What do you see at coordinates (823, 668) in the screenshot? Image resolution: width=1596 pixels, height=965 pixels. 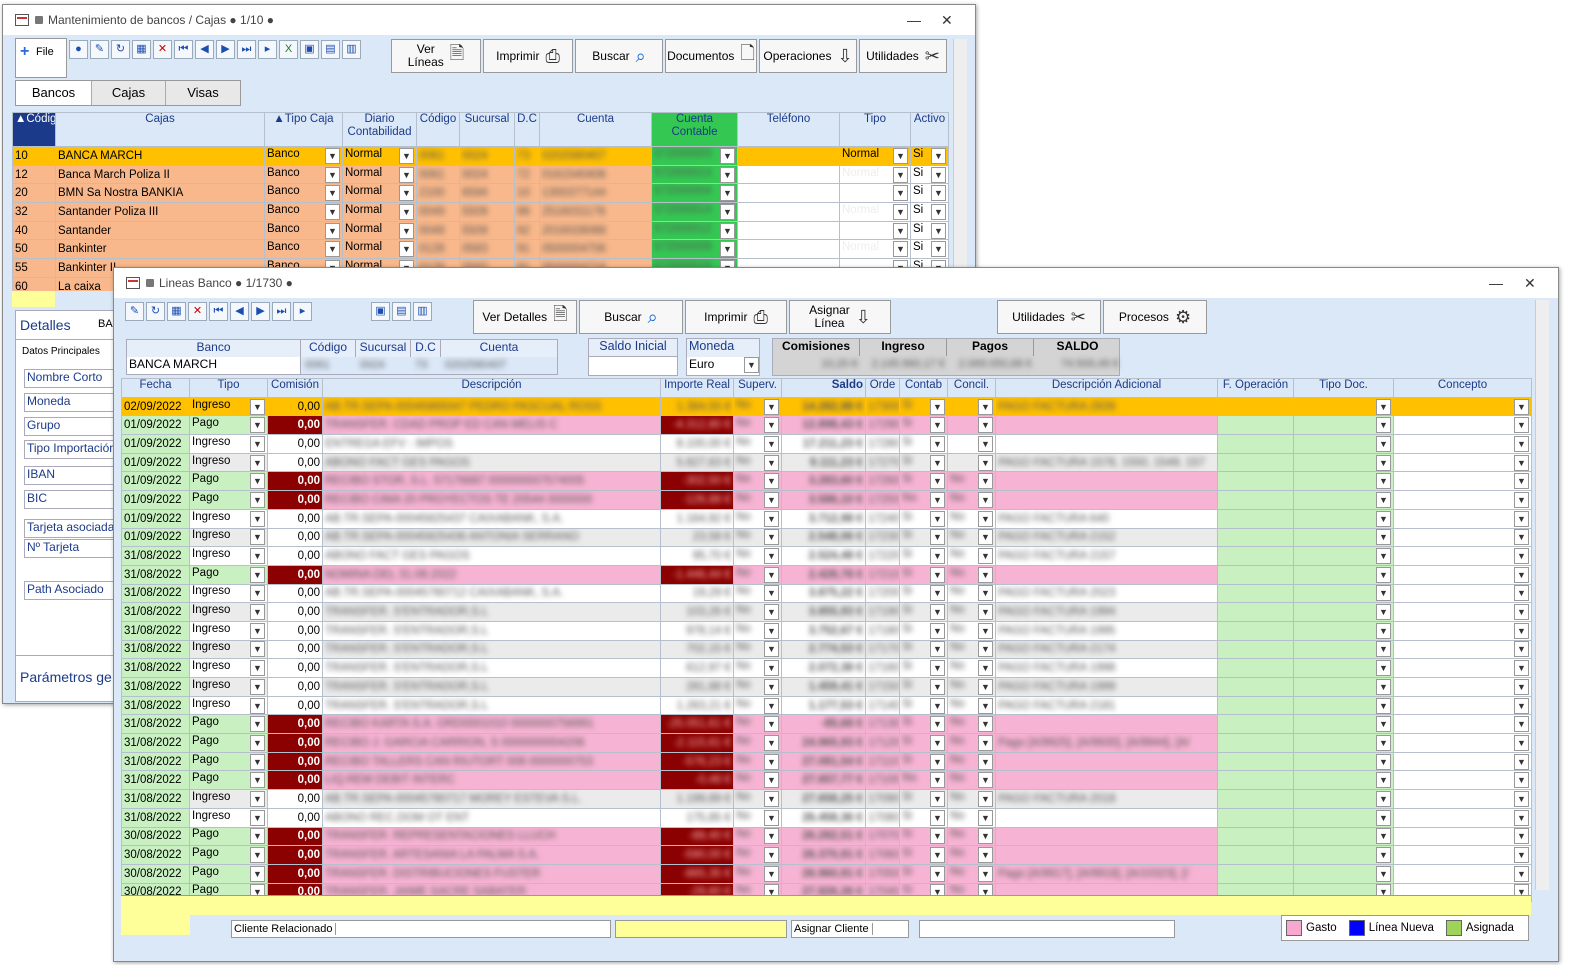 I see `table-cell: 2.072,38 €` at bounding box center [823, 668].